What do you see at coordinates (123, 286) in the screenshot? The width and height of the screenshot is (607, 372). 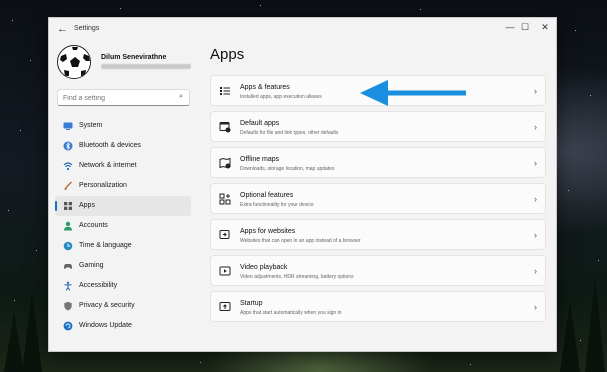 I see `sidebar-item-accessibility: Accessibility` at bounding box center [123, 286].